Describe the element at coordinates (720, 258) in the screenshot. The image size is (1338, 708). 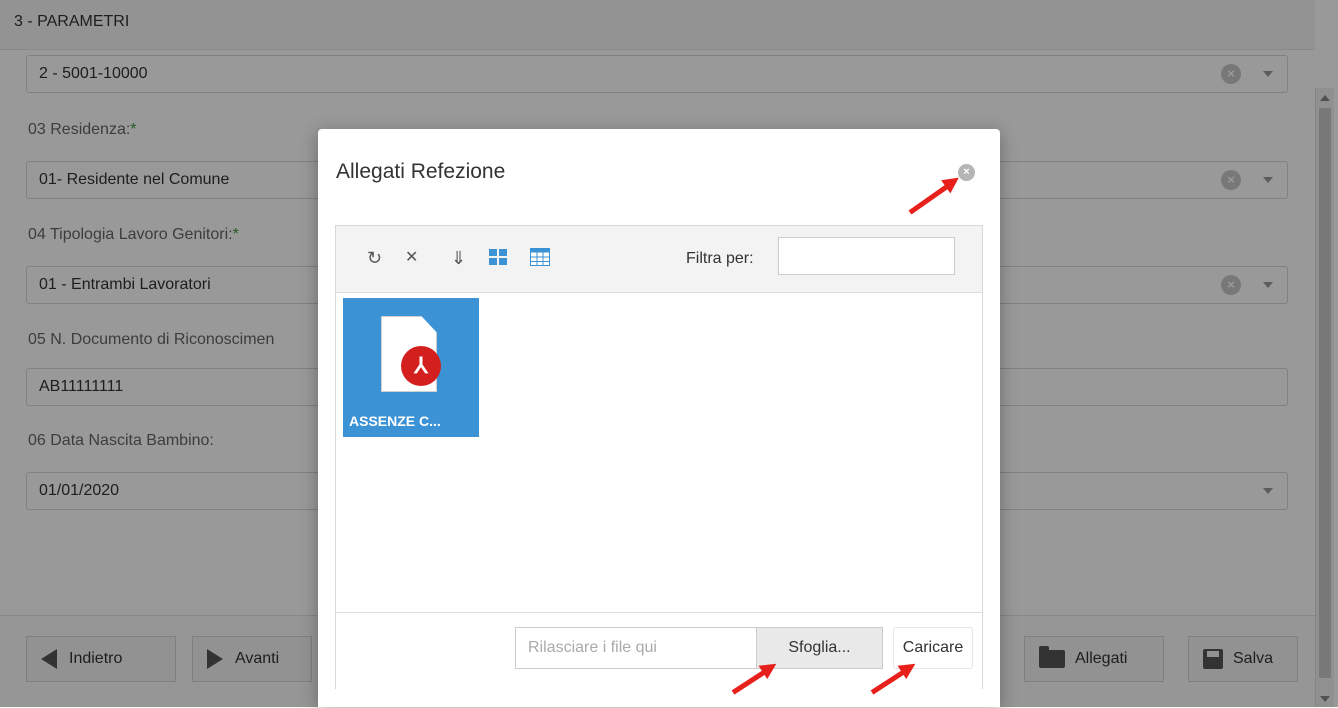
I see `filter-label: Filtra per:` at that location.